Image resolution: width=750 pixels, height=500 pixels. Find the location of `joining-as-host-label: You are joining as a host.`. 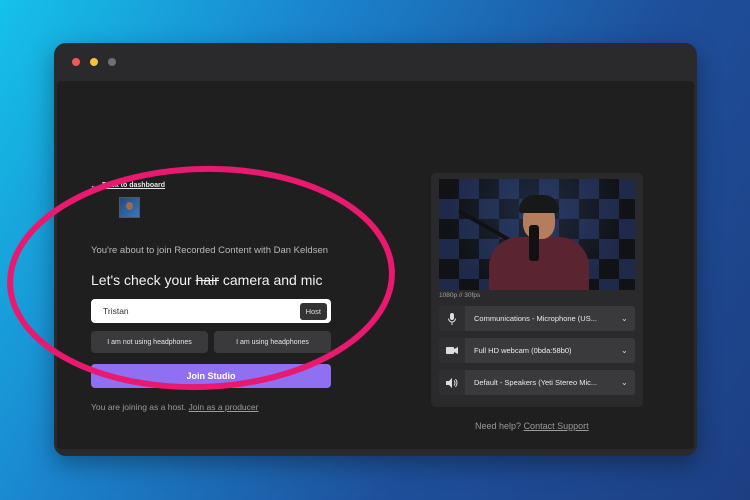

joining-as-host-label: You are joining as a host. is located at coordinates (139, 407).